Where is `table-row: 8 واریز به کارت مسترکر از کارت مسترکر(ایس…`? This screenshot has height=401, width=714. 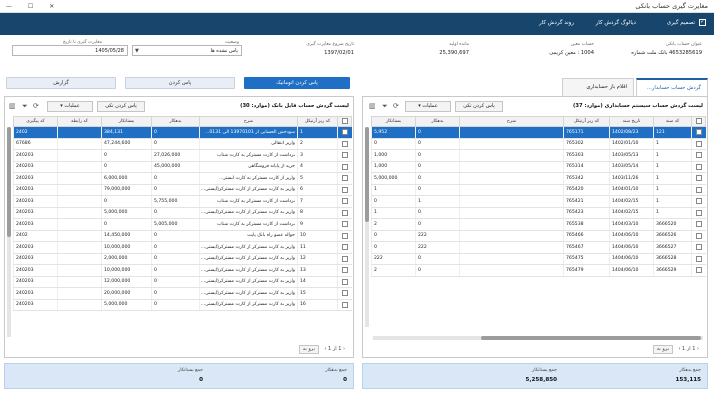 table-row: 8 واریز به کارت مسترکر از کارت مسترکر(ایس… is located at coordinates (182, 213).